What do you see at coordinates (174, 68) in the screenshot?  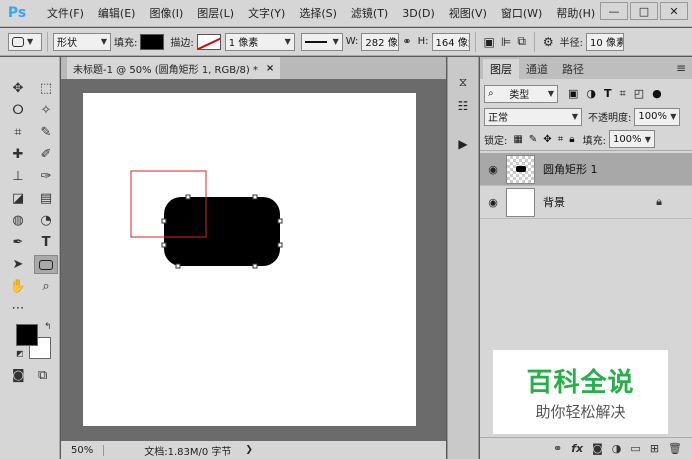 I see `document-tab: 未标题-1 @ 50% (圆角矩形 1, RGB/8) * ×` at bounding box center [174, 68].